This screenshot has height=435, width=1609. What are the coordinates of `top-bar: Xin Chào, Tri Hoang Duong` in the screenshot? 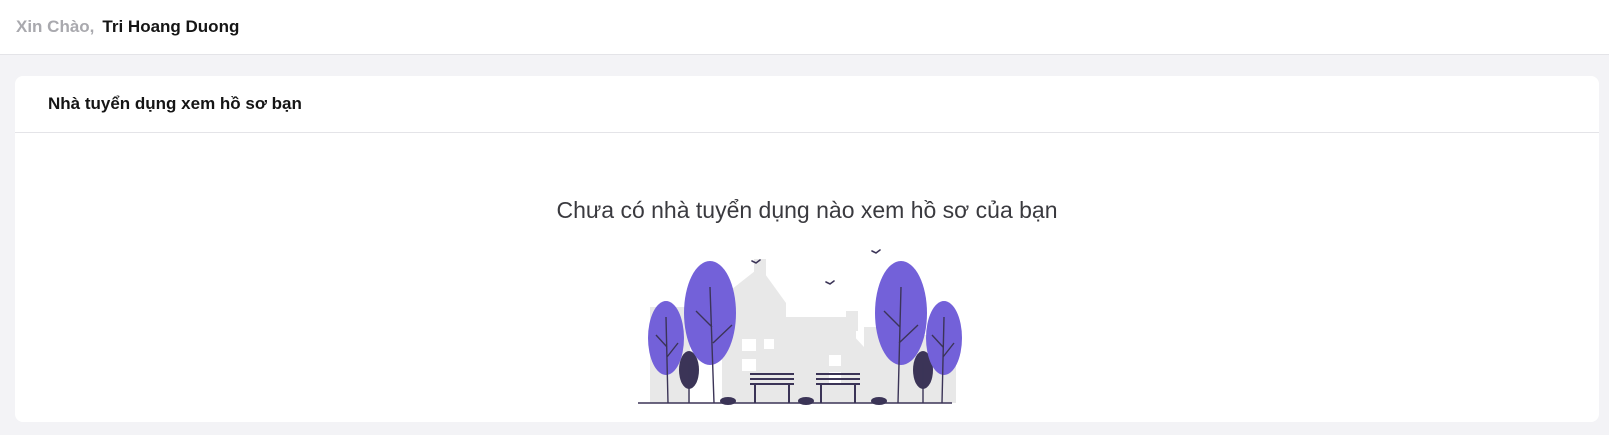 It's located at (804, 27).